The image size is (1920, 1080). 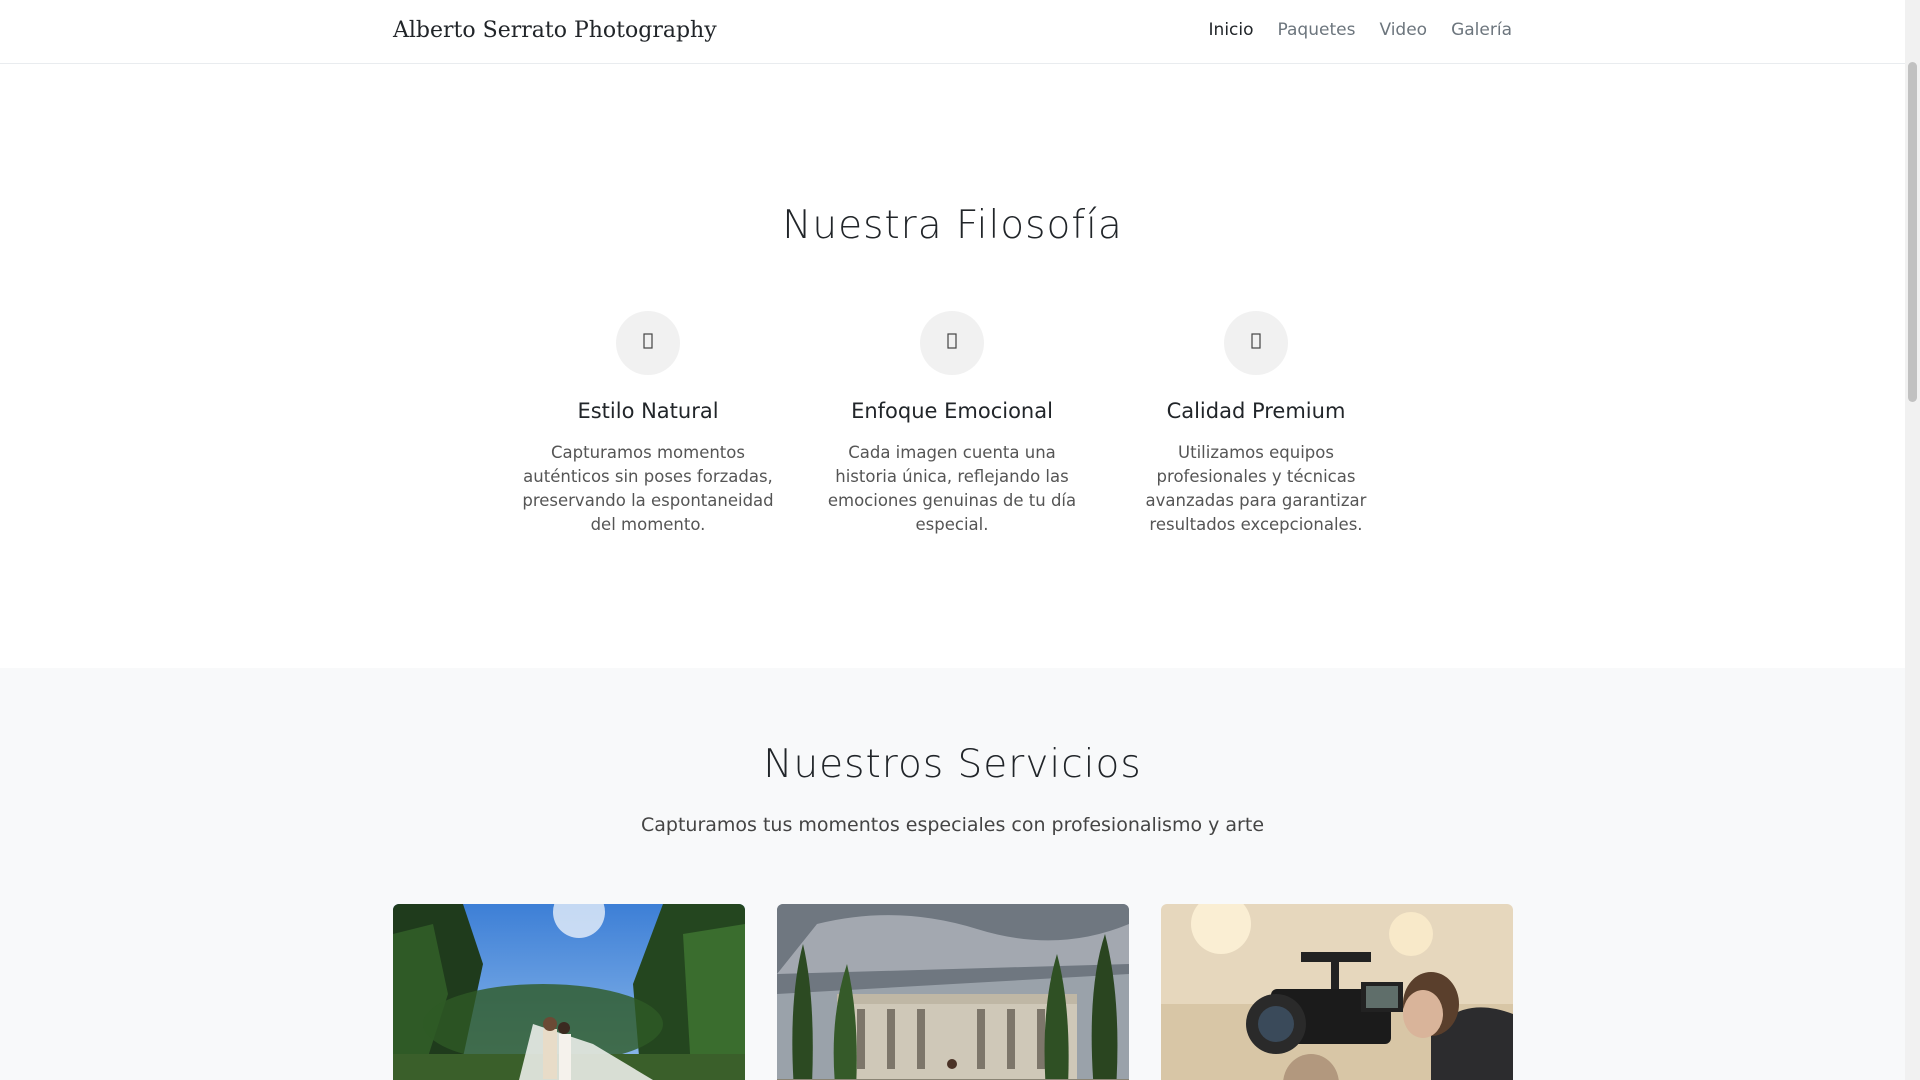 I want to click on feature-title: Calidad Premium, so click(x=1256, y=411).